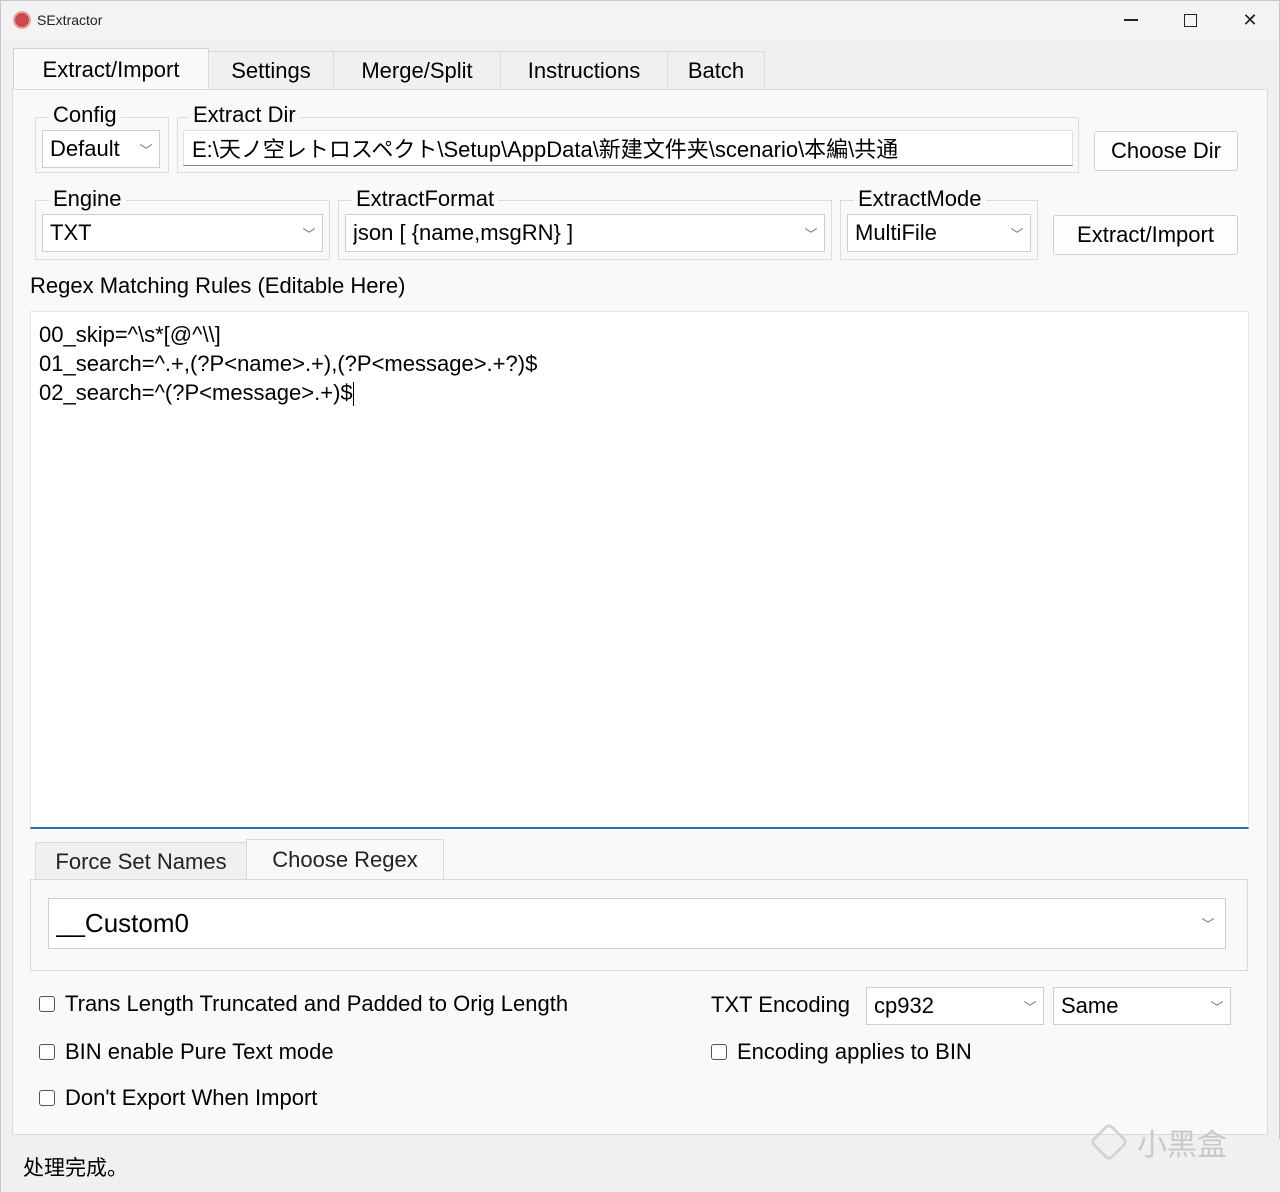 Image resolution: width=1280 pixels, height=1192 pixels. What do you see at coordinates (904, 1005) in the screenshot?
I see `txt-encoding-value: cp932` at bounding box center [904, 1005].